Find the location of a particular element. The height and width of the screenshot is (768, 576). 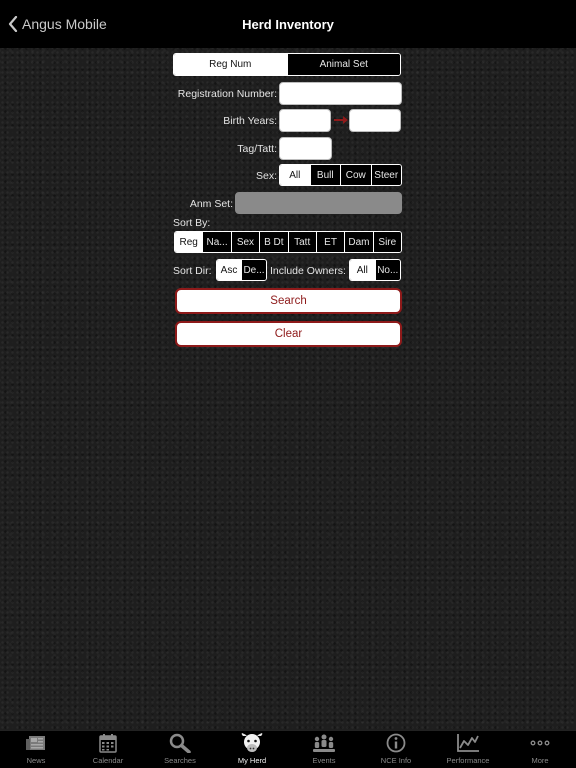

sort-dir-option-asc: Asc is located at coordinates (229, 270).